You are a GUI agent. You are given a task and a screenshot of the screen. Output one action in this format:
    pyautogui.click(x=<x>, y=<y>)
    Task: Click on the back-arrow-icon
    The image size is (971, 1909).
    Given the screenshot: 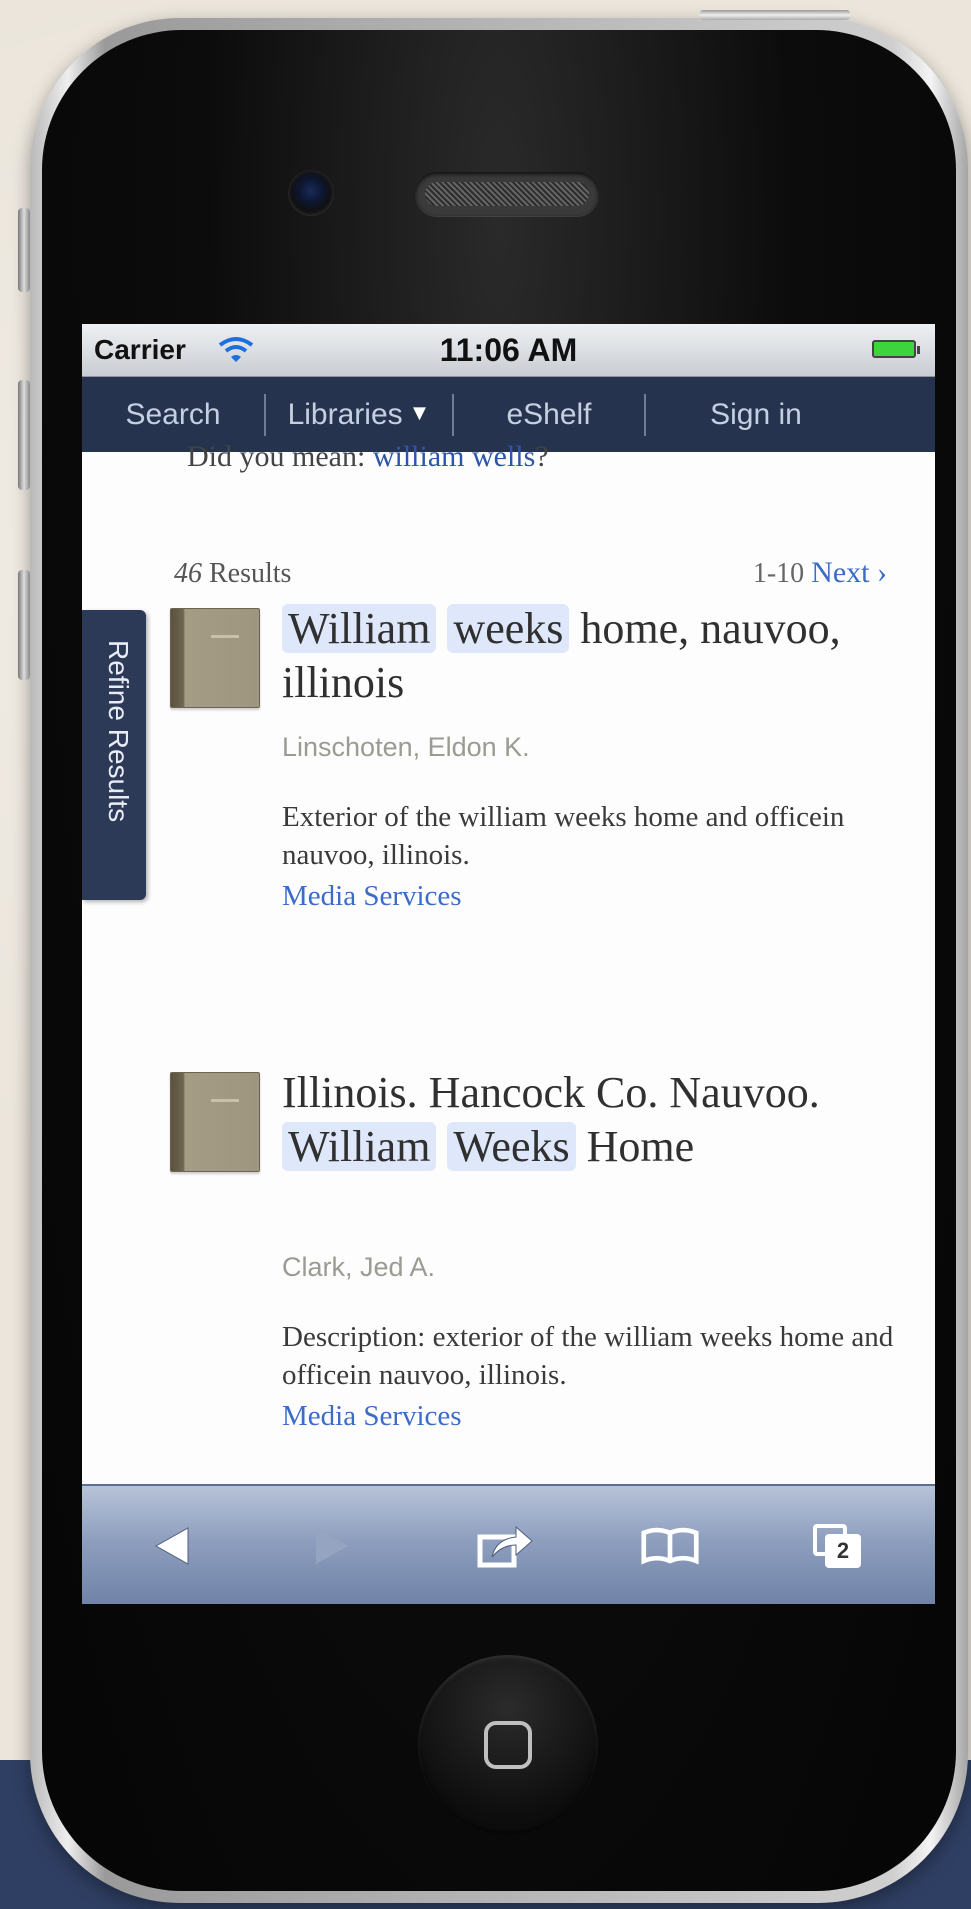 What is the action you would take?
    pyautogui.click(x=171, y=1546)
    